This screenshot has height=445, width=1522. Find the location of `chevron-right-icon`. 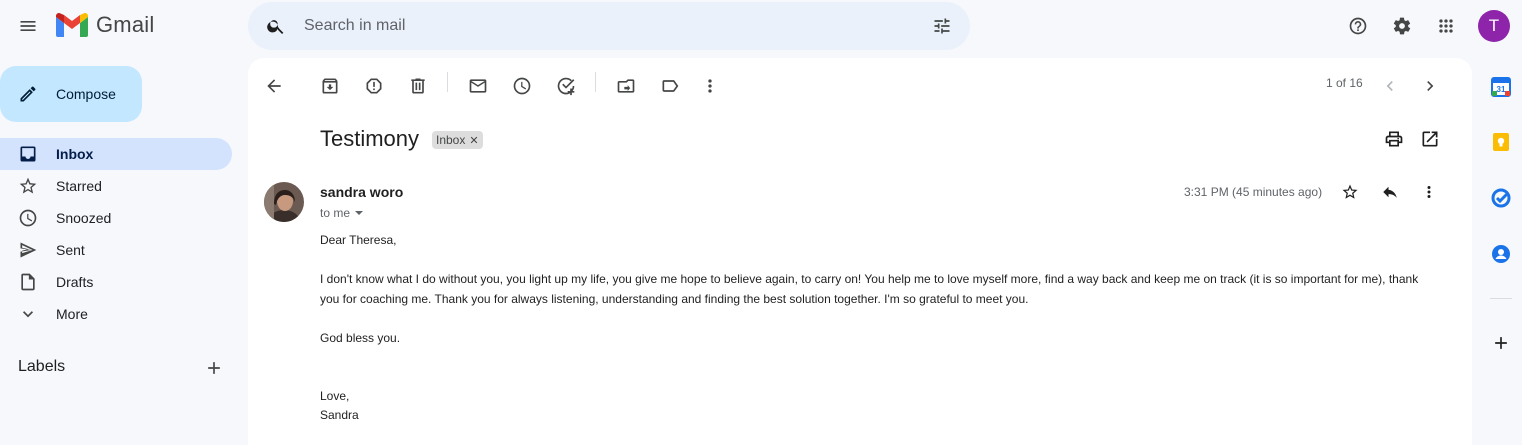

chevron-right-icon is located at coordinates (1430, 86).